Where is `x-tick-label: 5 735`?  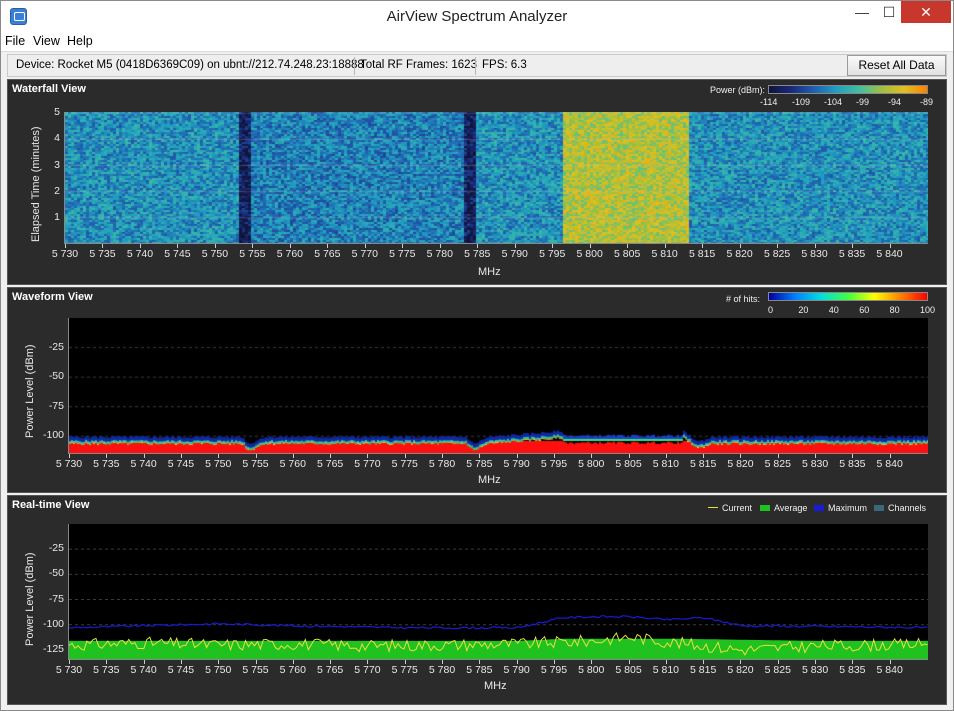 x-tick-label: 5 735 is located at coordinates (102, 254).